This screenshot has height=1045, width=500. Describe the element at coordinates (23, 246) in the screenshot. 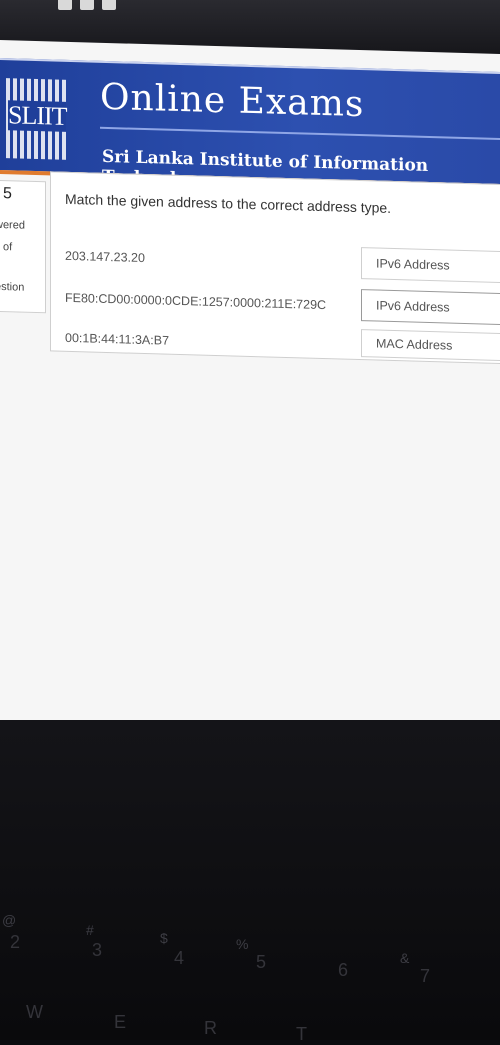

I see `quiz-navigation-panel: 5 wered of estion` at that location.